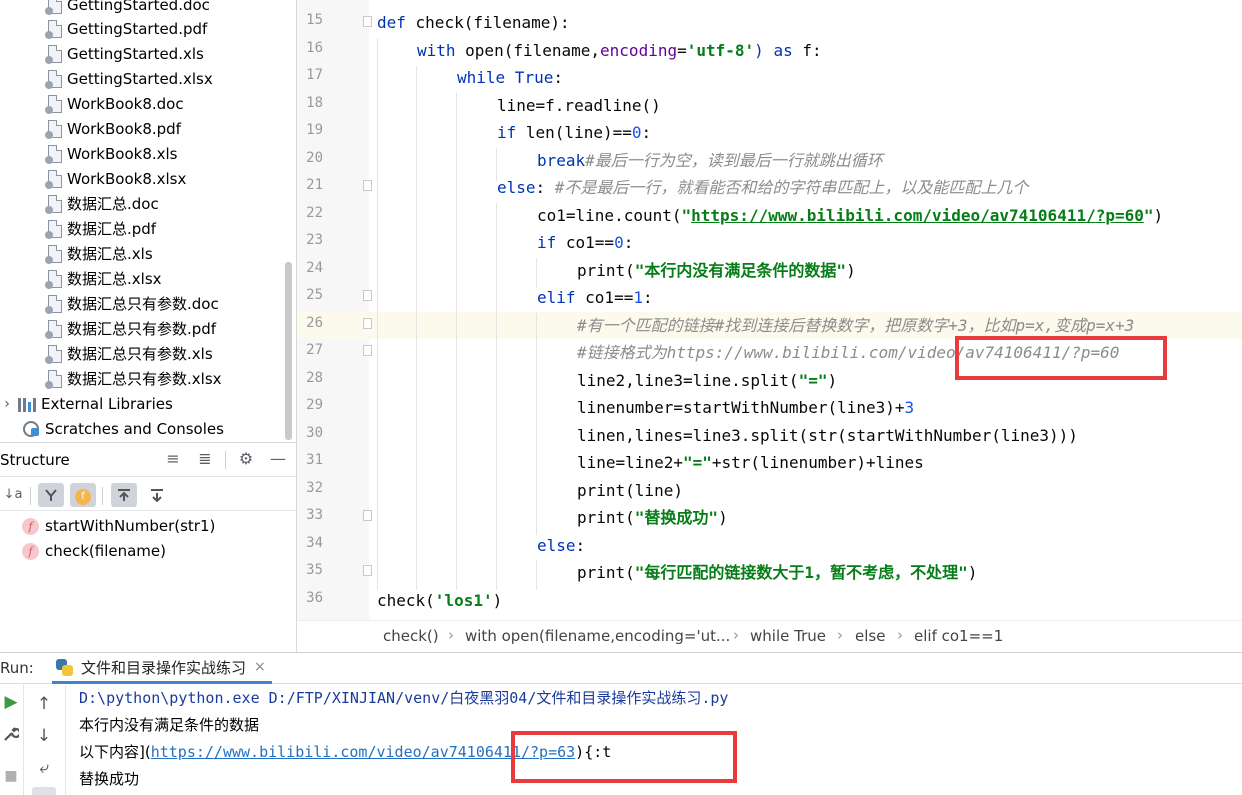  Describe the element at coordinates (44, 704) in the screenshot. I see `arrow-up-icon: ↑` at that location.